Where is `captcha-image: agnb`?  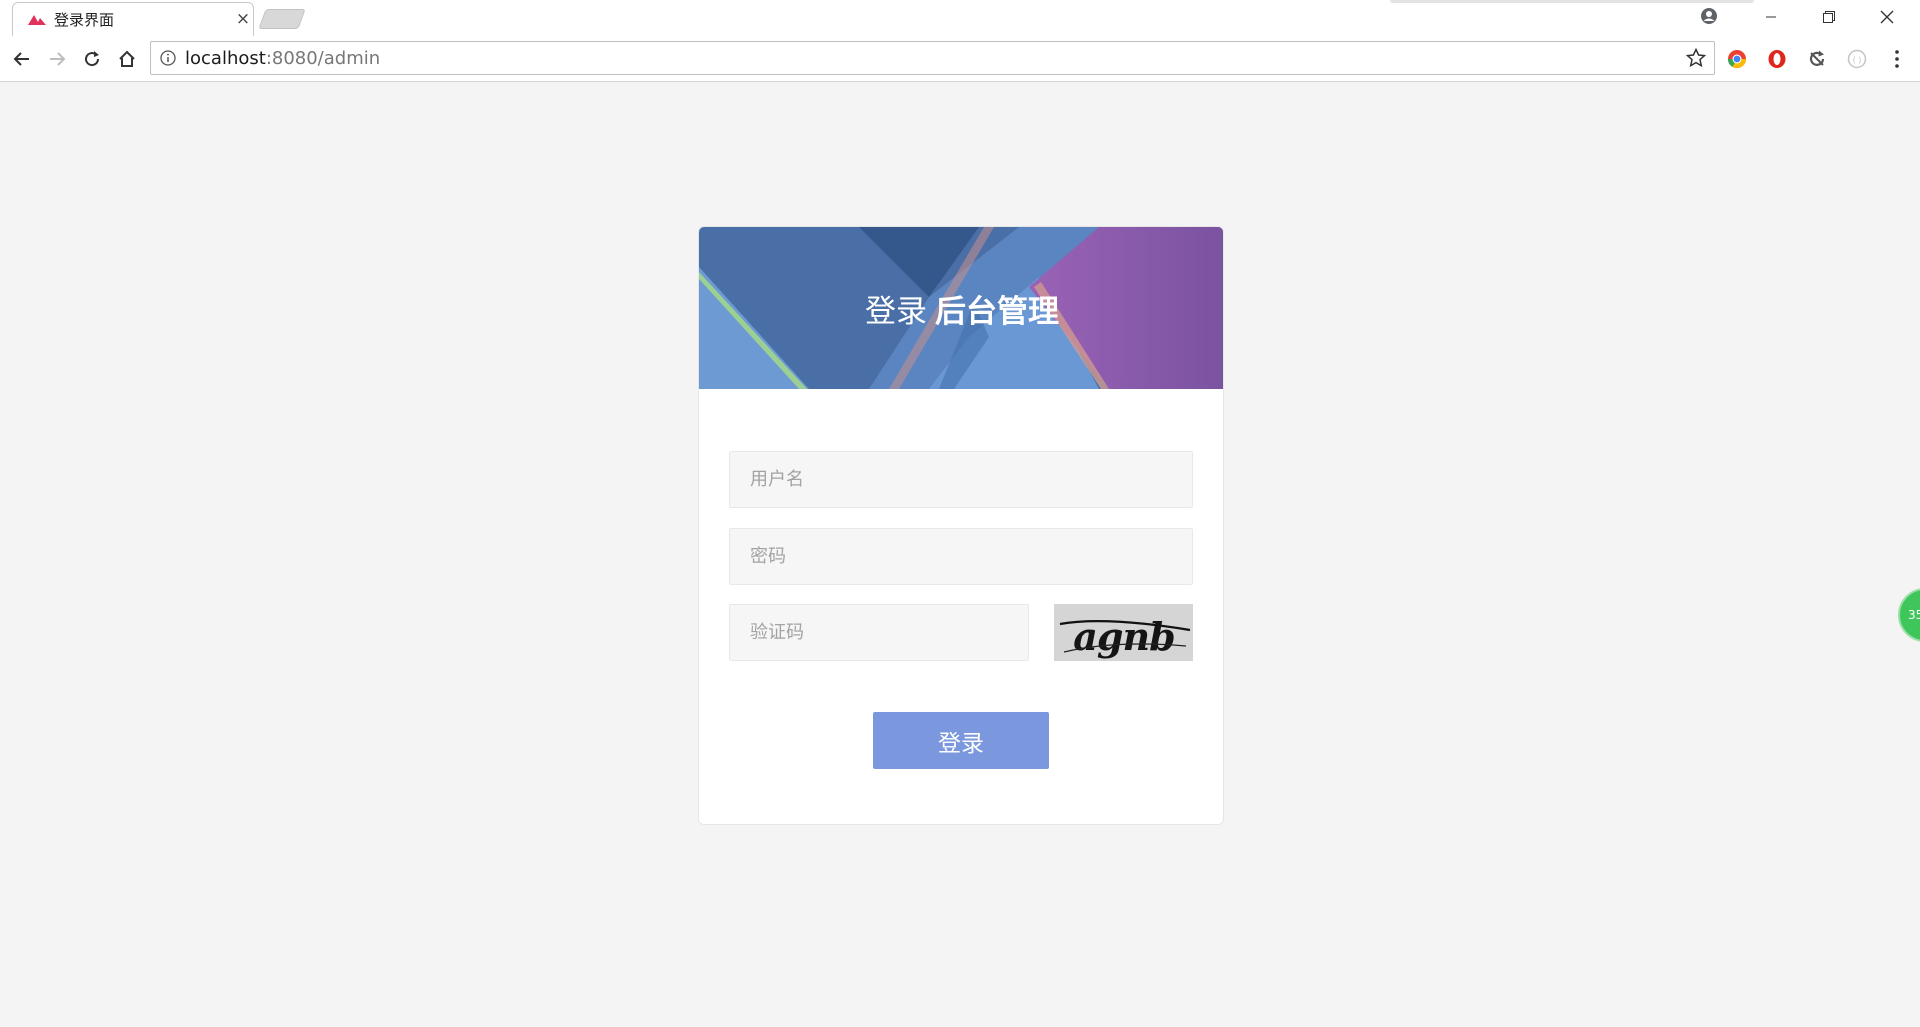 captcha-image: agnb is located at coordinates (1123, 632).